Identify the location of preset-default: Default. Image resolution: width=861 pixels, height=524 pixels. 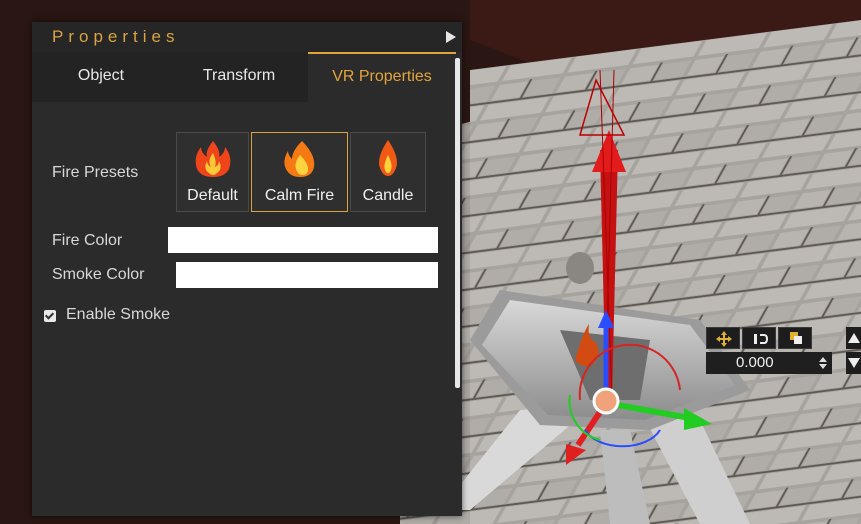
(212, 172).